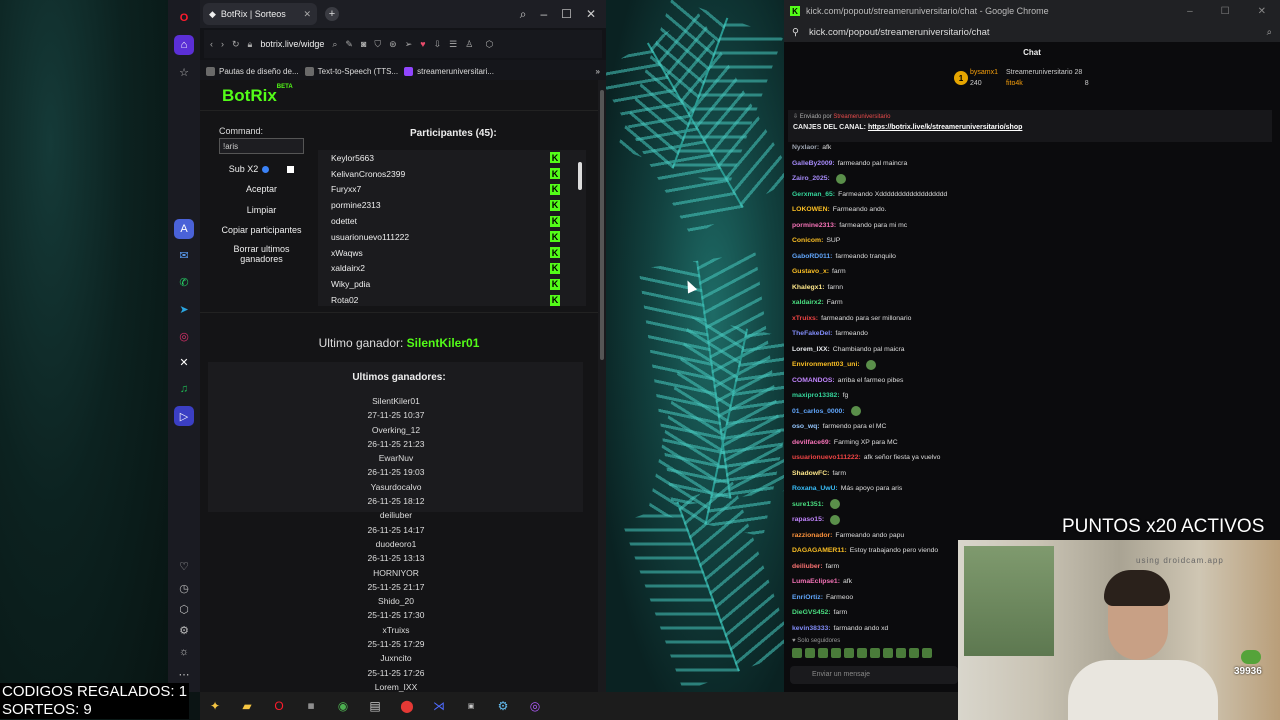 This screenshot has height=720, width=1280. What do you see at coordinates (813, 164) in the screenshot?
I see `chat-username: GalleBy2009:` at bounding box center [813, 164].